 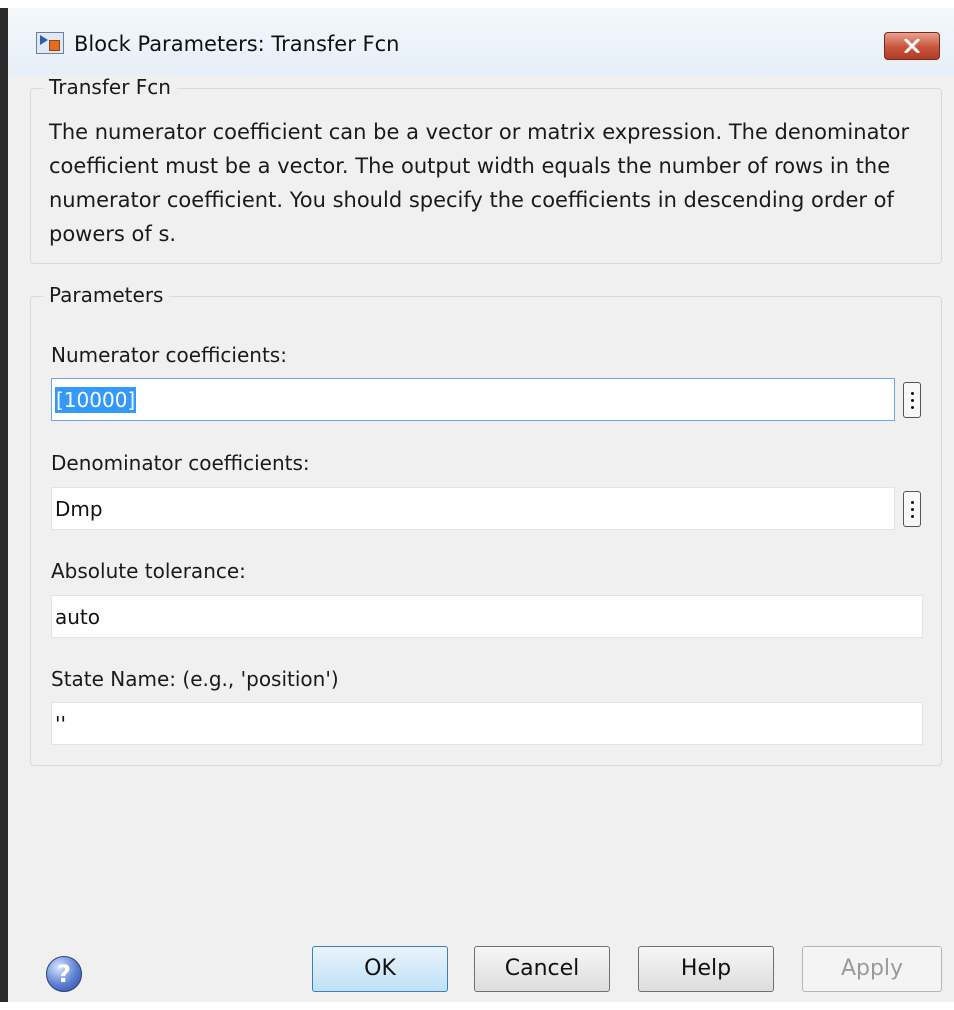 I want to click on state-name-input: '', so click(x=487, y=723).